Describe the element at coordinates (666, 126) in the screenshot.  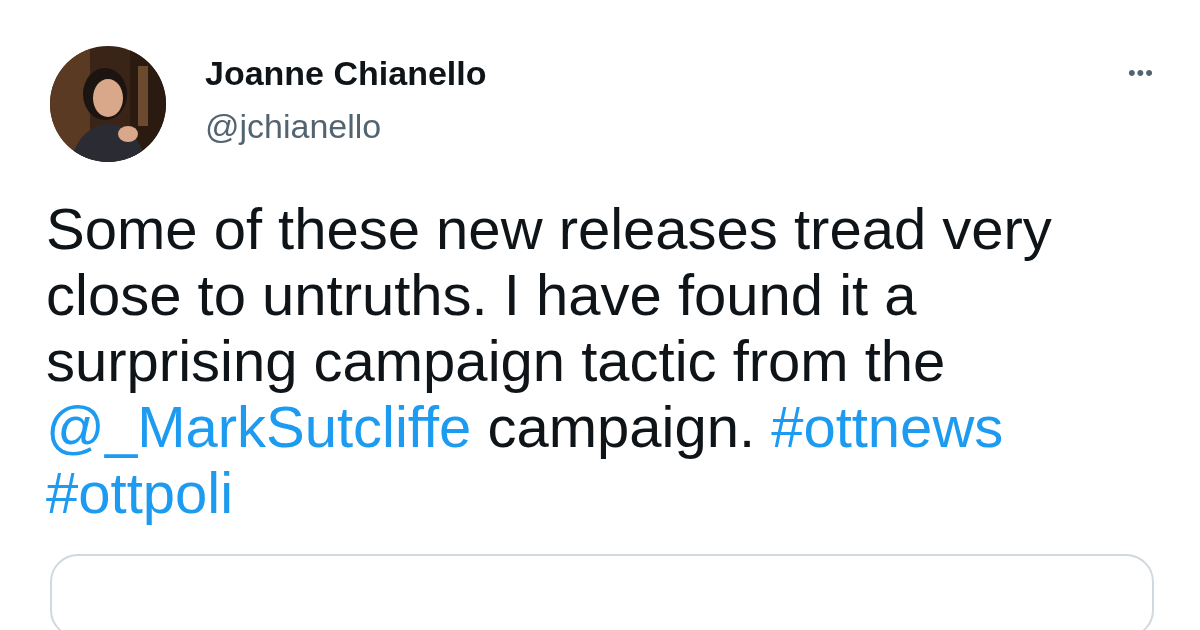
I see `author-handle: @jchianello` at that location.